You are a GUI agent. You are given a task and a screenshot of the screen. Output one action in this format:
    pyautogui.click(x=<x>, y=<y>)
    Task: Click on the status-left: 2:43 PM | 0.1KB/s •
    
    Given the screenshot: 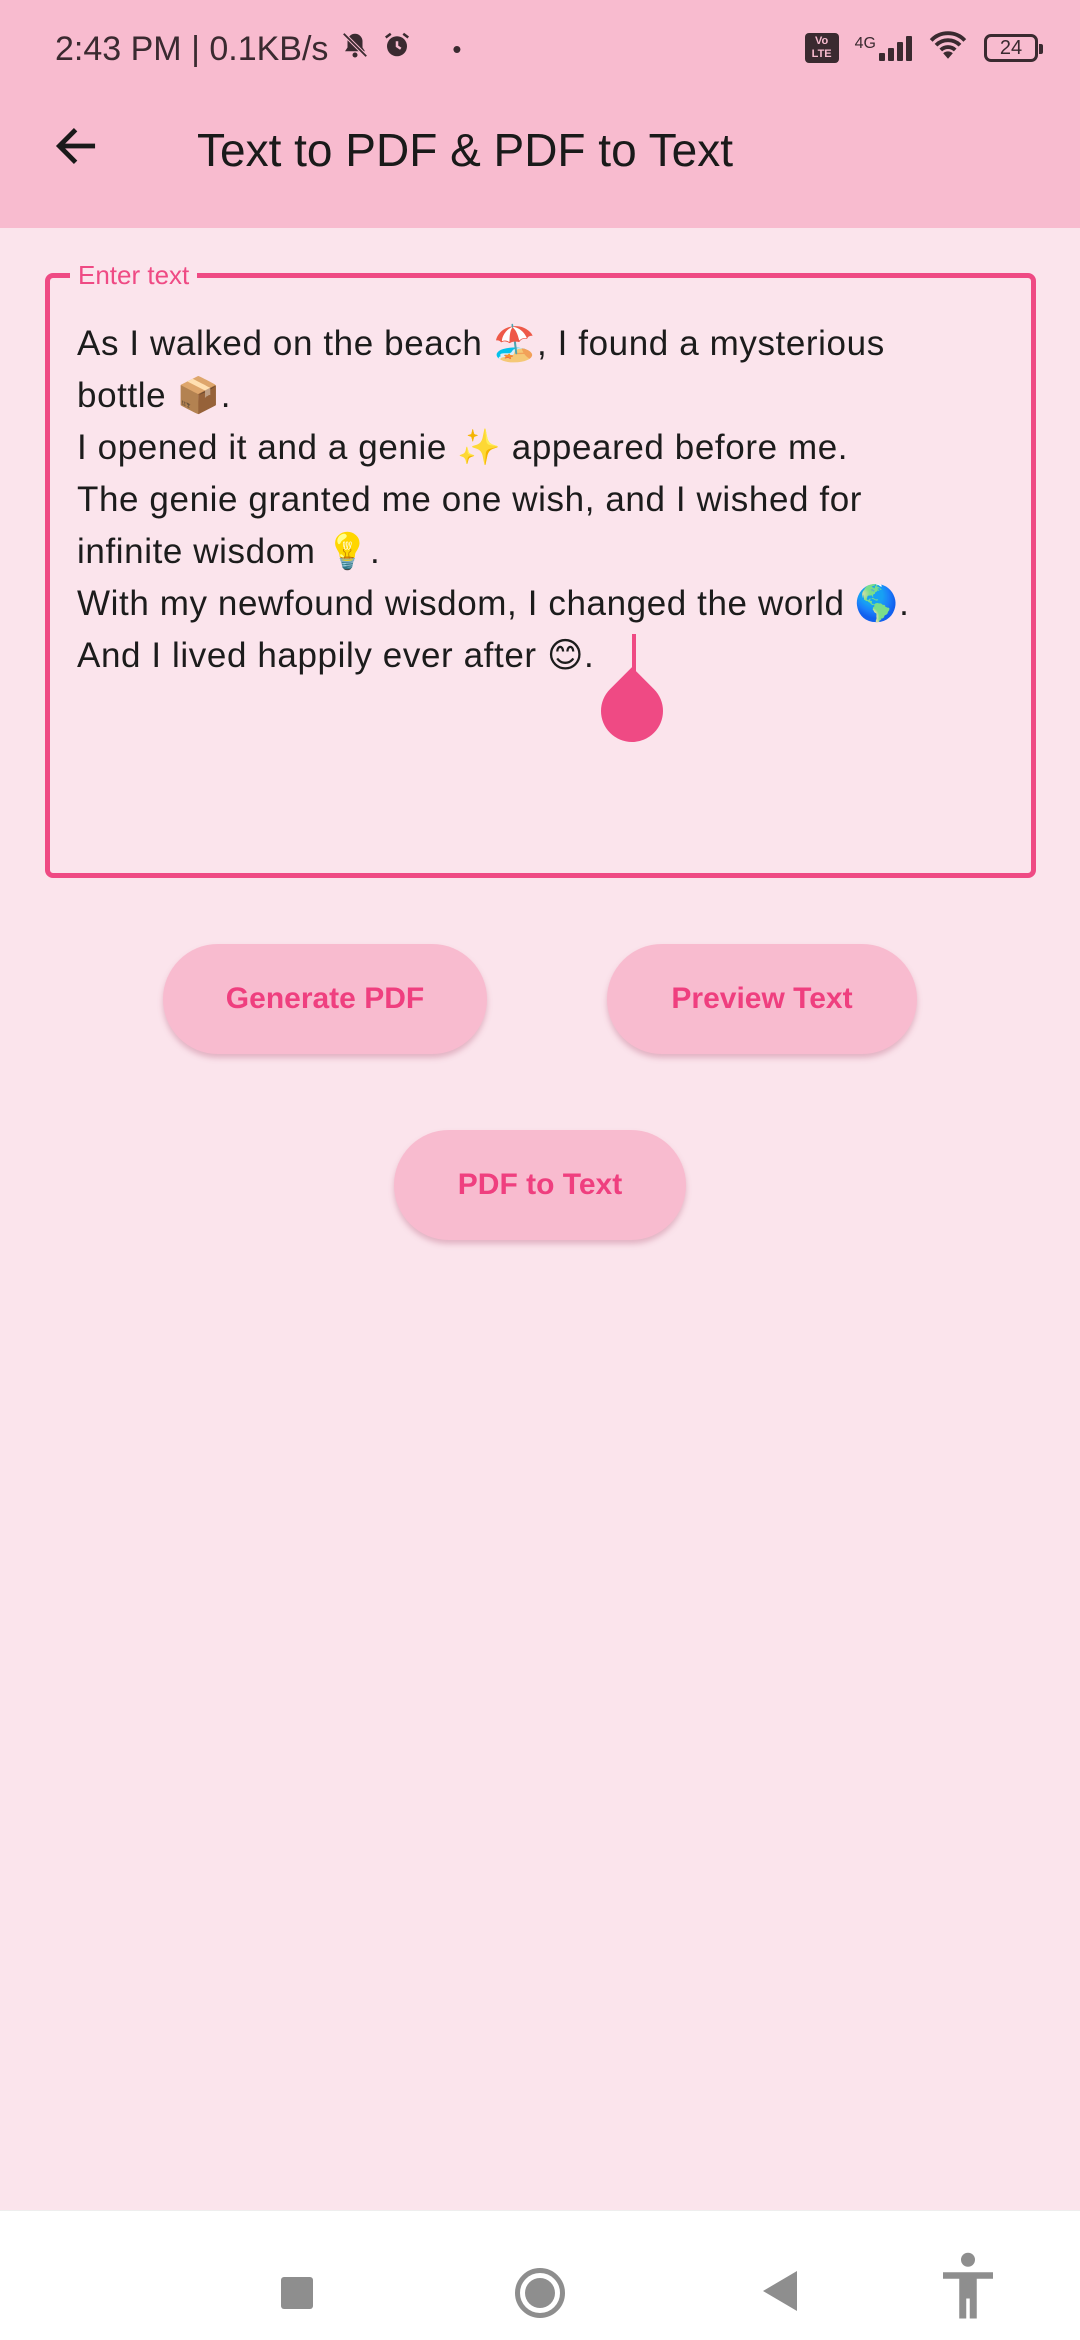 What is the action you would take?
    pyautogui.click(x=258, y=49)
    